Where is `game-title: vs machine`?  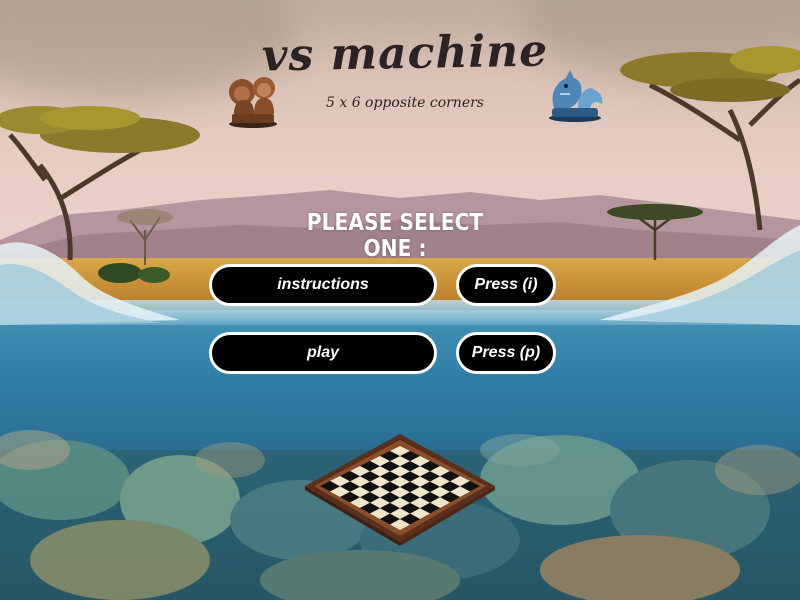
game-title: vs machine is located at coordinates (405, 53).